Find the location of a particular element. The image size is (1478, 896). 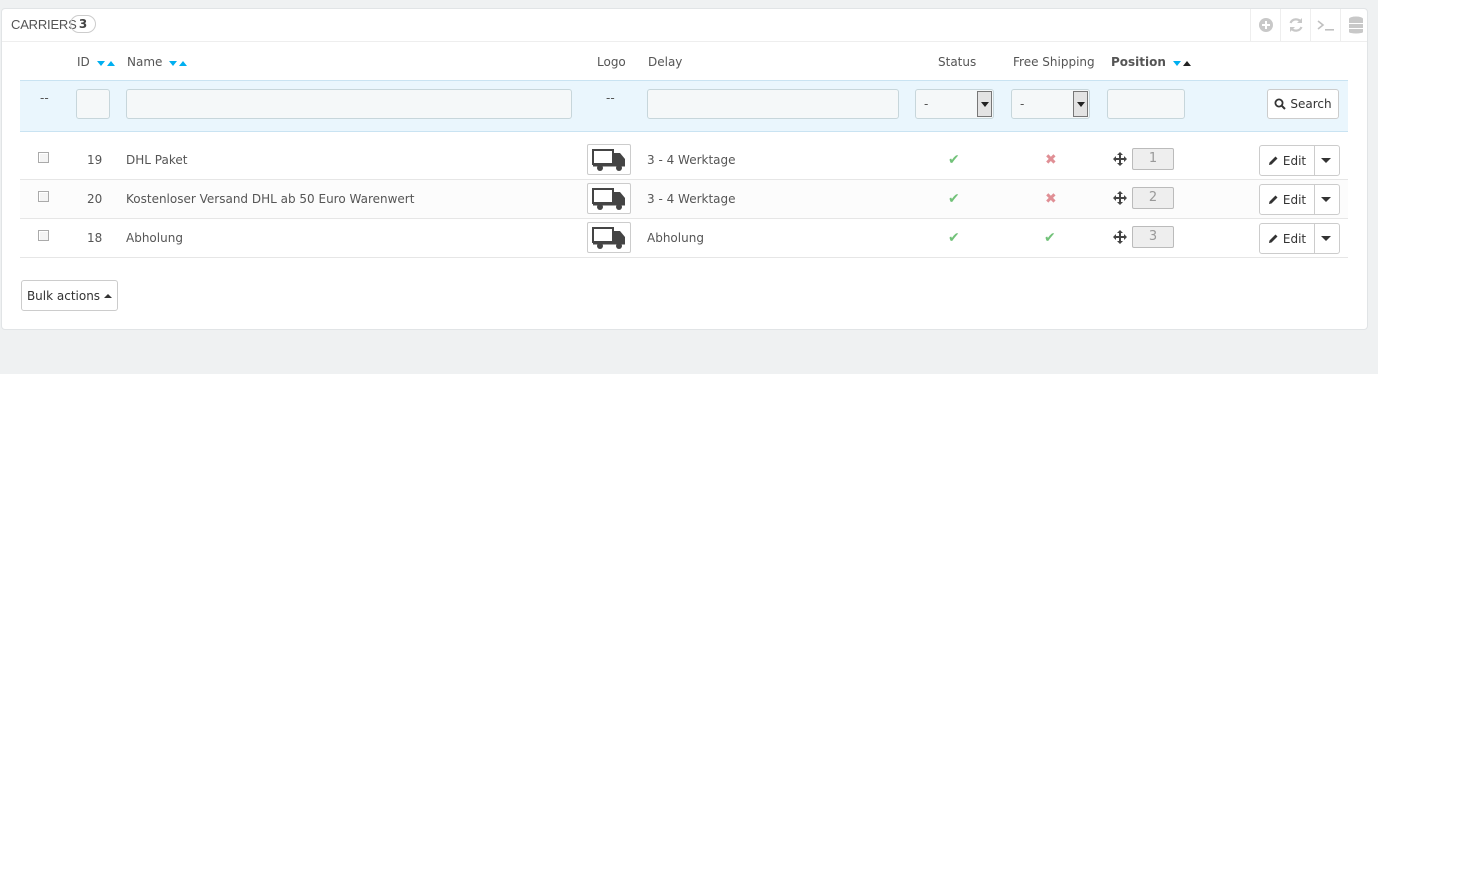

delay-filter-input is located at coordinates (773, 104).